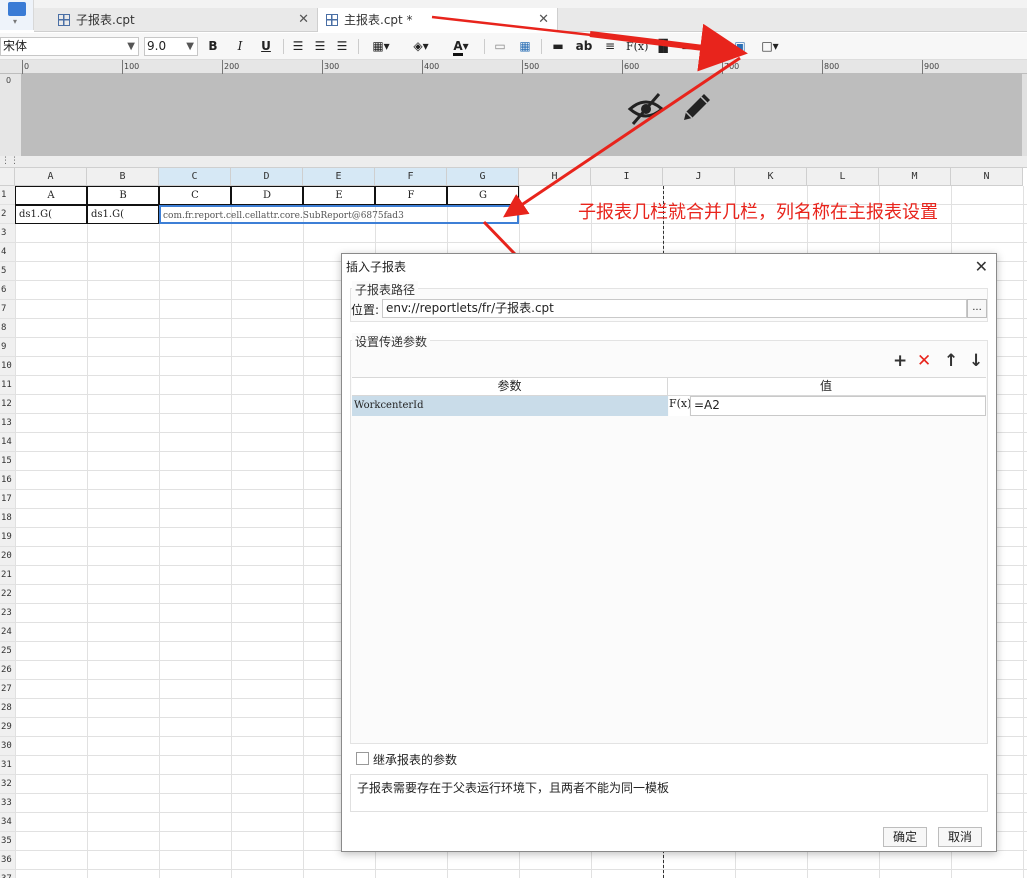 The width and height of the screenshot is (1027, 878). Describe the element at coordinates (900, 361) in the screenshot. I see `add-param-icon: +` at that location.